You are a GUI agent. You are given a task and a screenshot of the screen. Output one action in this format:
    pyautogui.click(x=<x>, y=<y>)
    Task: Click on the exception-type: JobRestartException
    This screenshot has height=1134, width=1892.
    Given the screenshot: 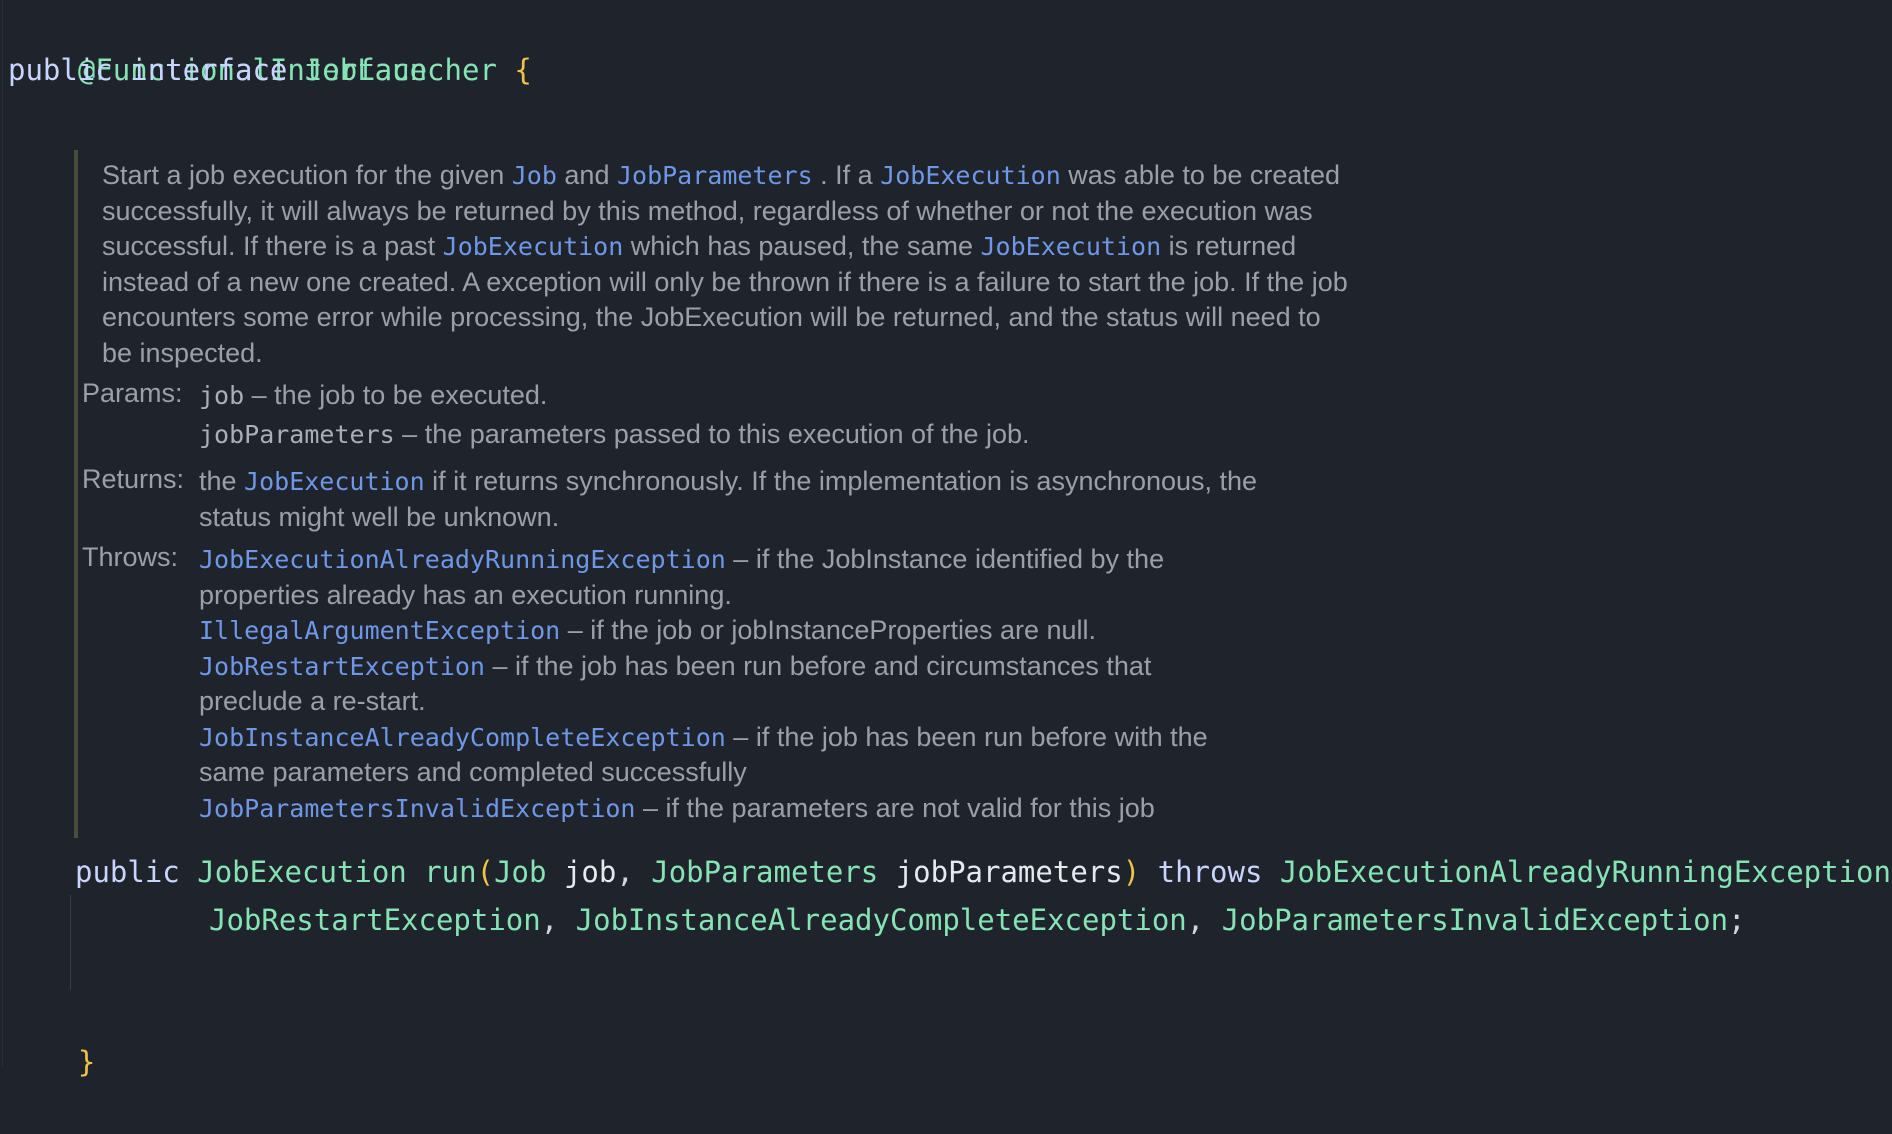 What is the action you would take?
    pyautogui.click(x=375, y=920)
    